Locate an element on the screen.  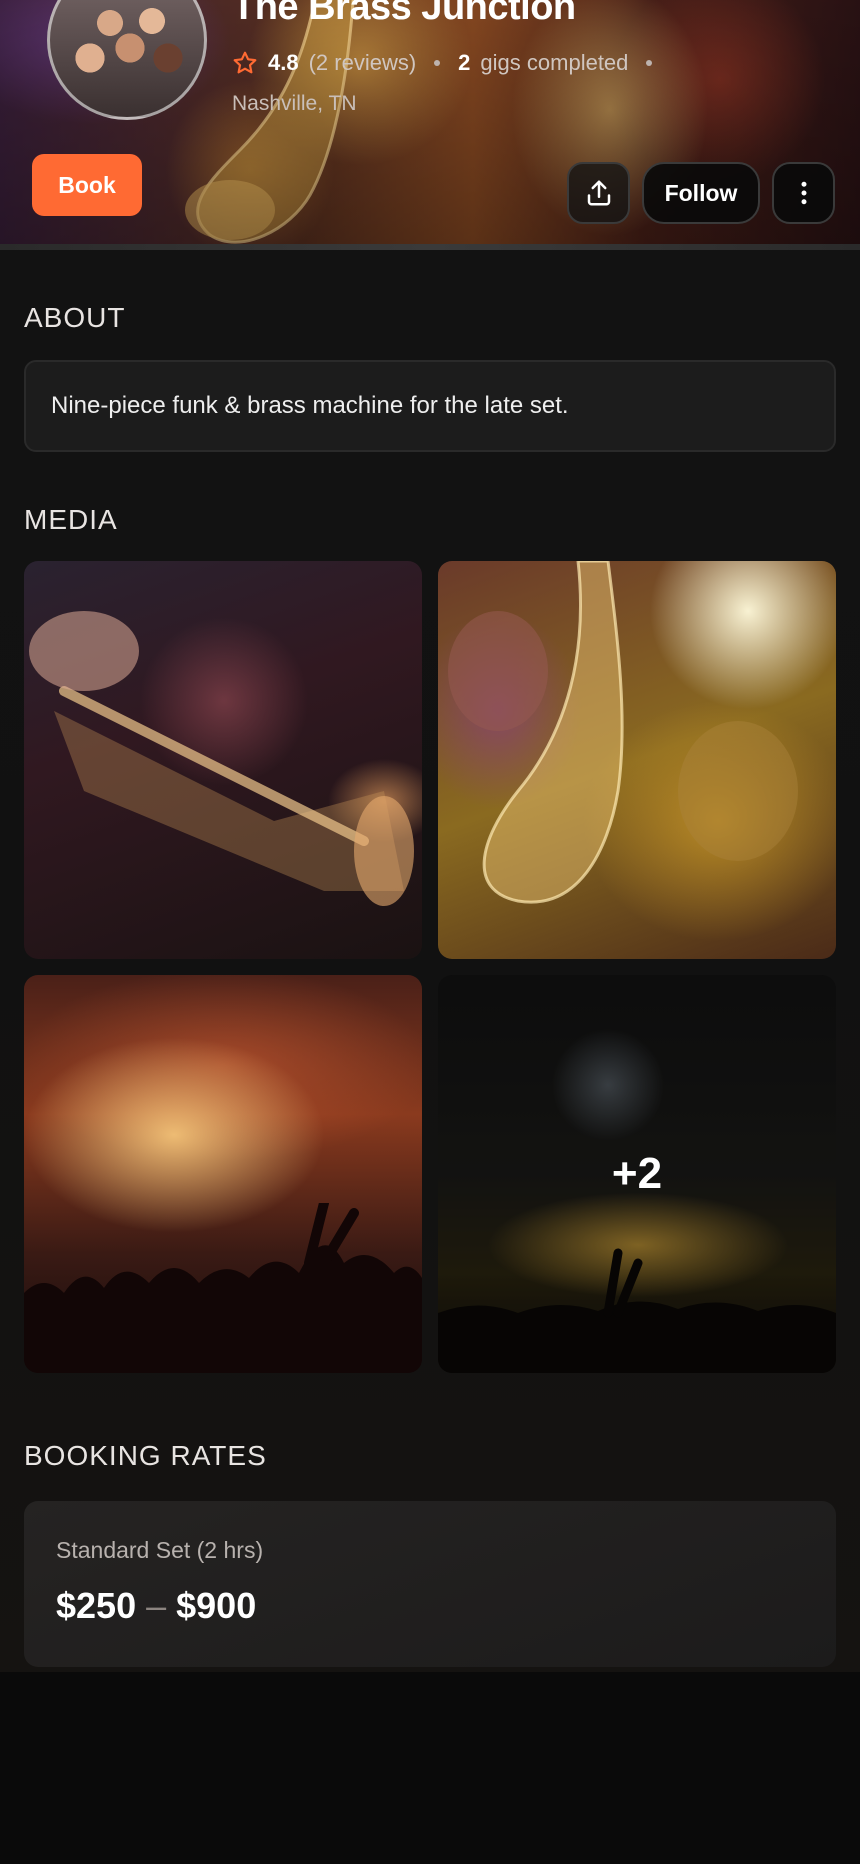
follow-button: Follow is located at coordinates (701, 193).